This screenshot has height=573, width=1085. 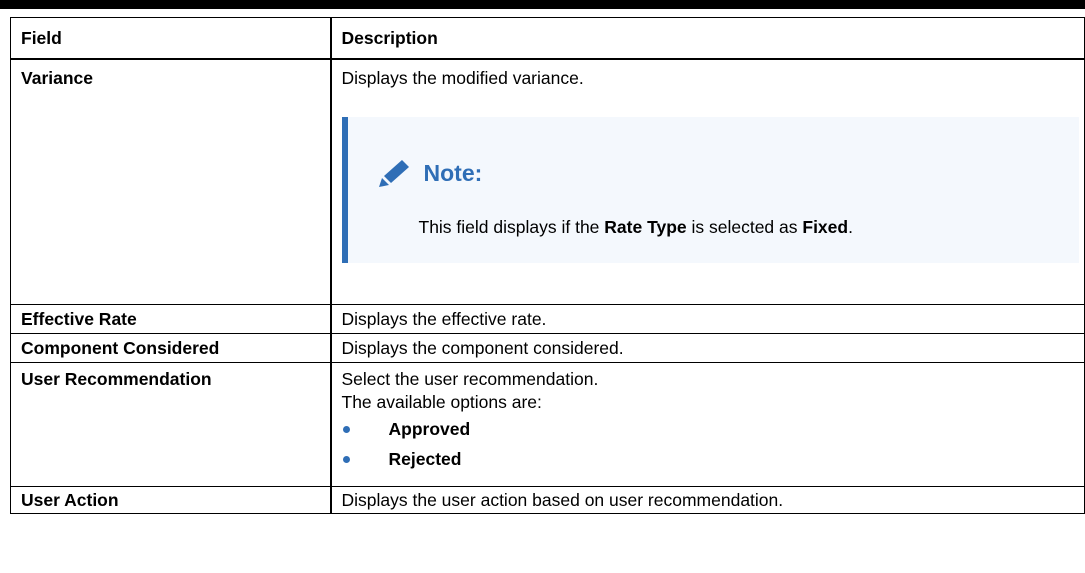 What do you see at coordinates (453, 172) in the screenshot?
I see `note-title: Note:` at bounding box center [453, 172].